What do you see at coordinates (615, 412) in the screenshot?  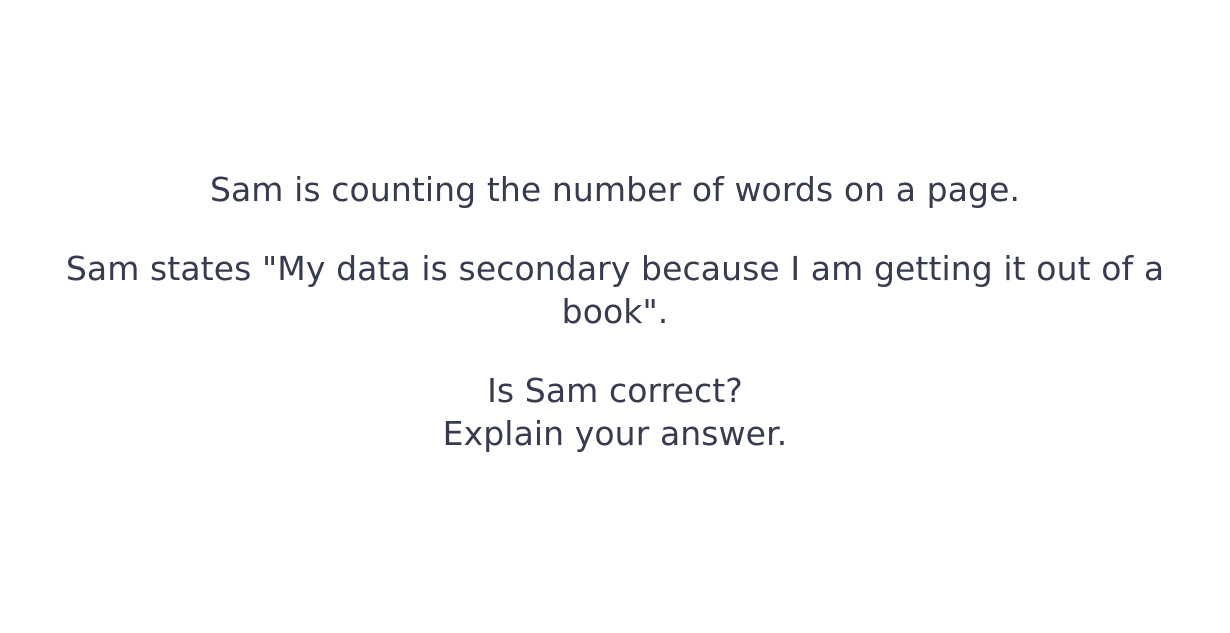 I see `question-prompt: Is Sam correct? Explain your answer.` at bounding box center [615, 412].